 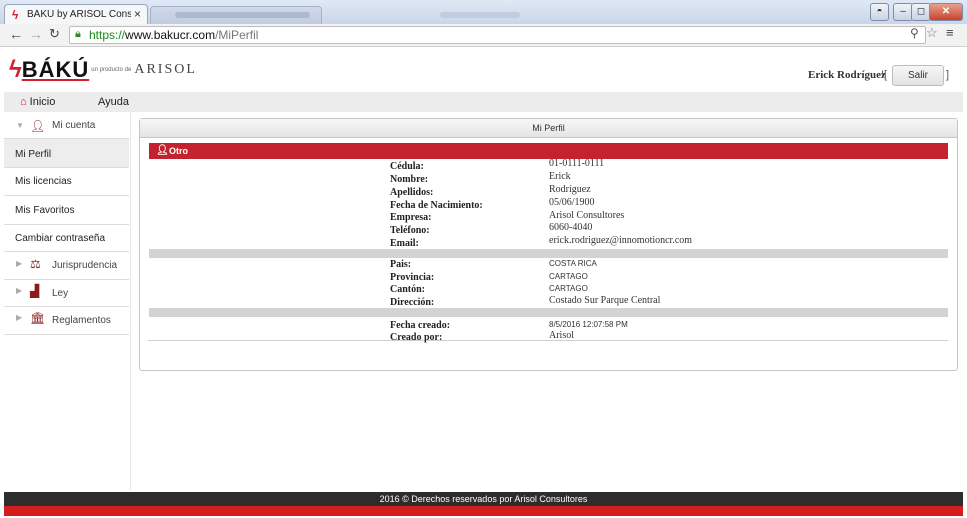 I want to click on field-label: Fecha creado:, so click(x=420, y=325).